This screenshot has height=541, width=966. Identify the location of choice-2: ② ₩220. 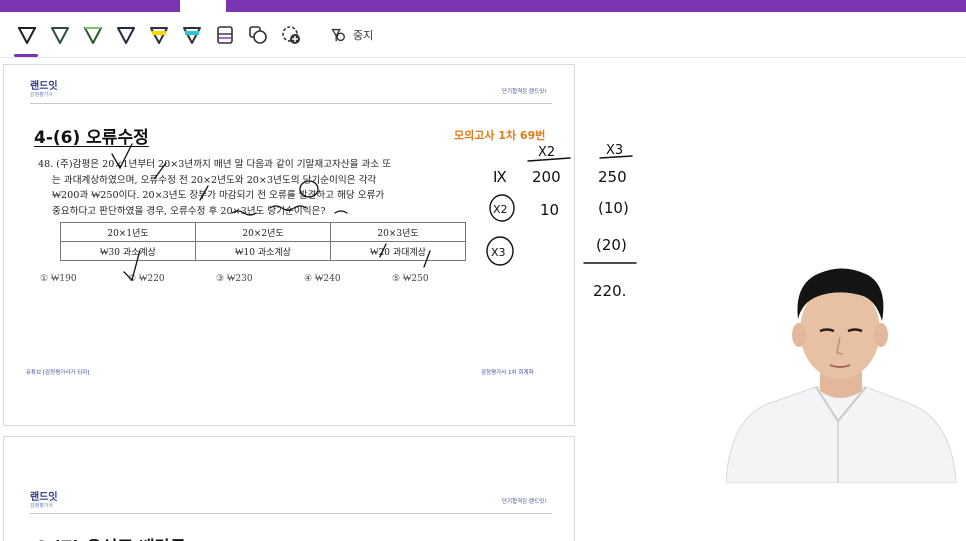
(146, 279).